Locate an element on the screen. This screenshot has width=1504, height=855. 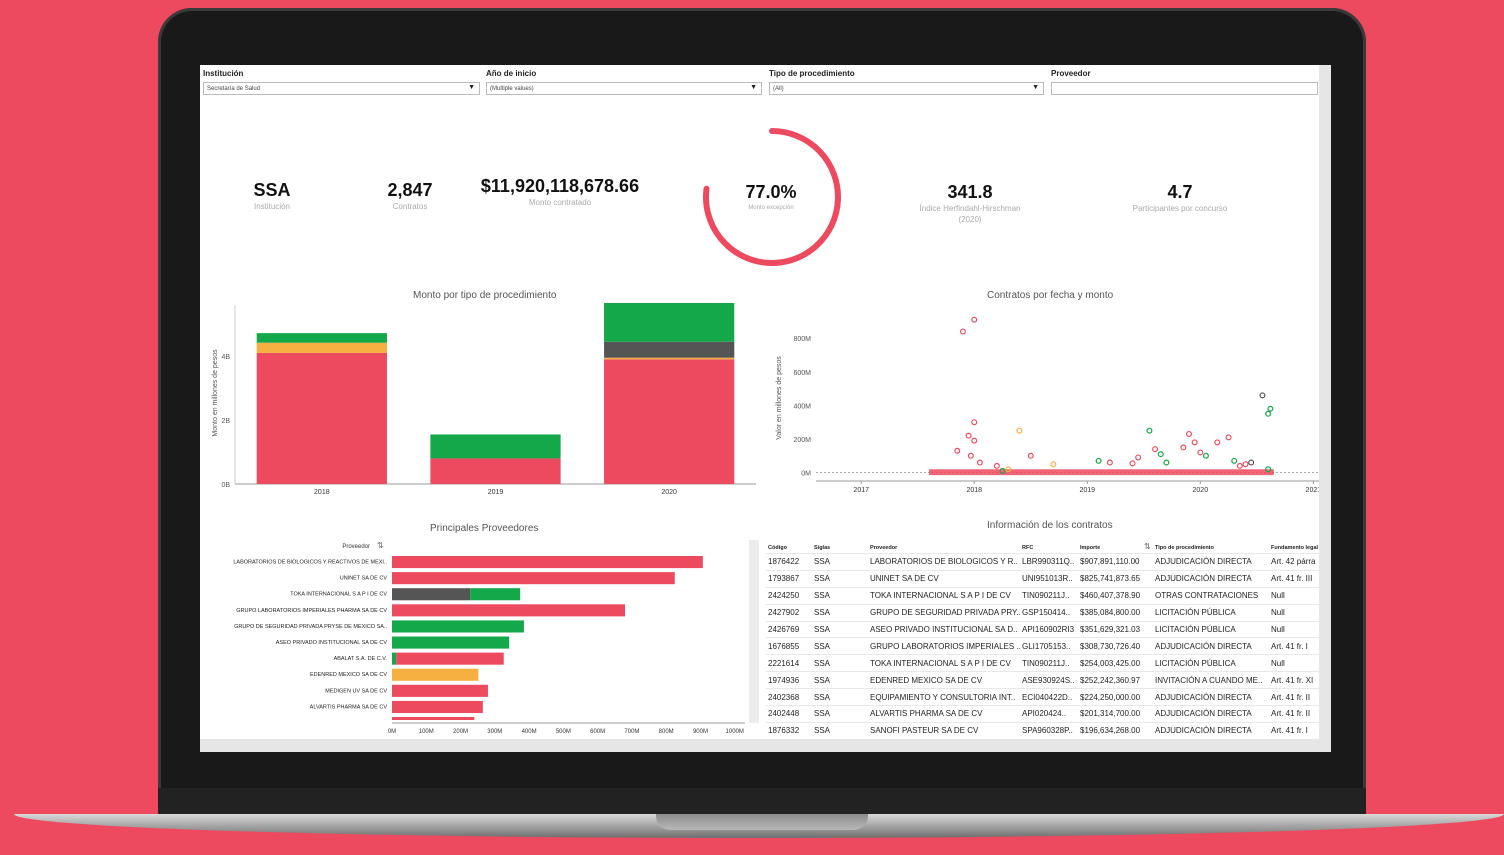
table-cell: ALVARTIS PHARMA SA DE CV is located at coordinates (944, 714).